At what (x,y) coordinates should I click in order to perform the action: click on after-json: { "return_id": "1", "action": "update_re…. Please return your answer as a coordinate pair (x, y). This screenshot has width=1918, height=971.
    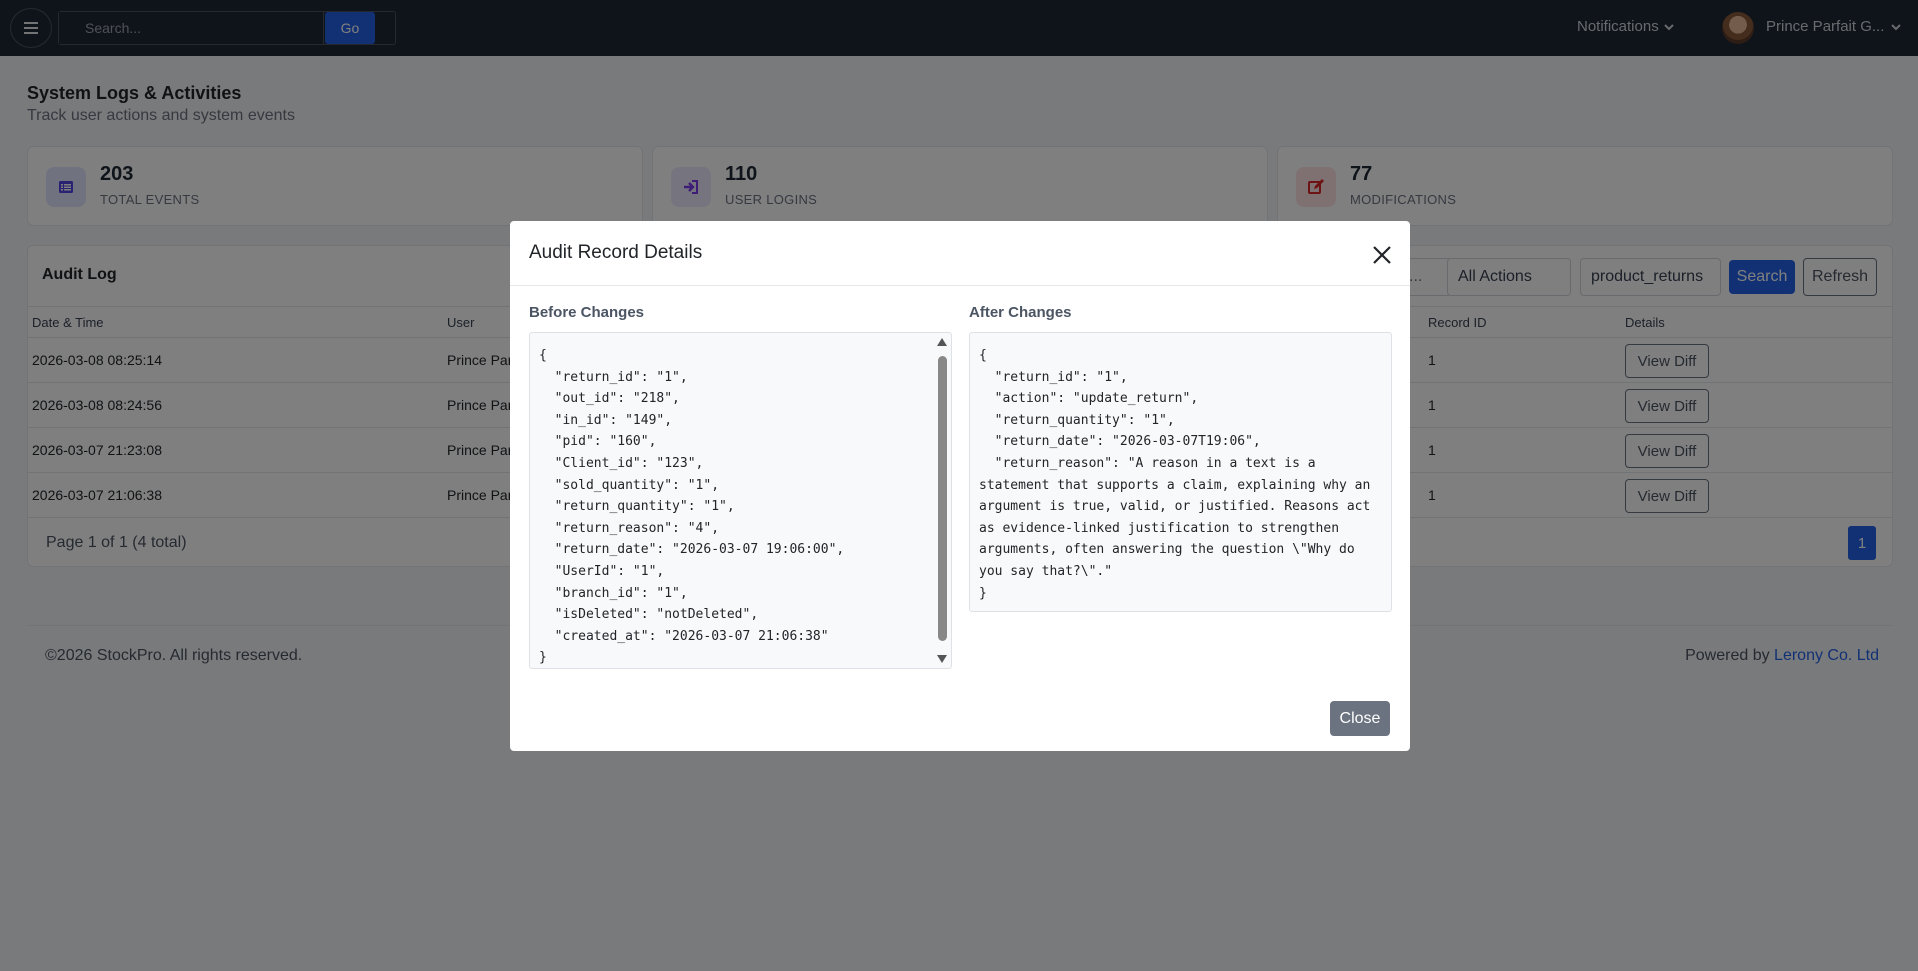
    Looking at the image, I should click on (1175, 474).